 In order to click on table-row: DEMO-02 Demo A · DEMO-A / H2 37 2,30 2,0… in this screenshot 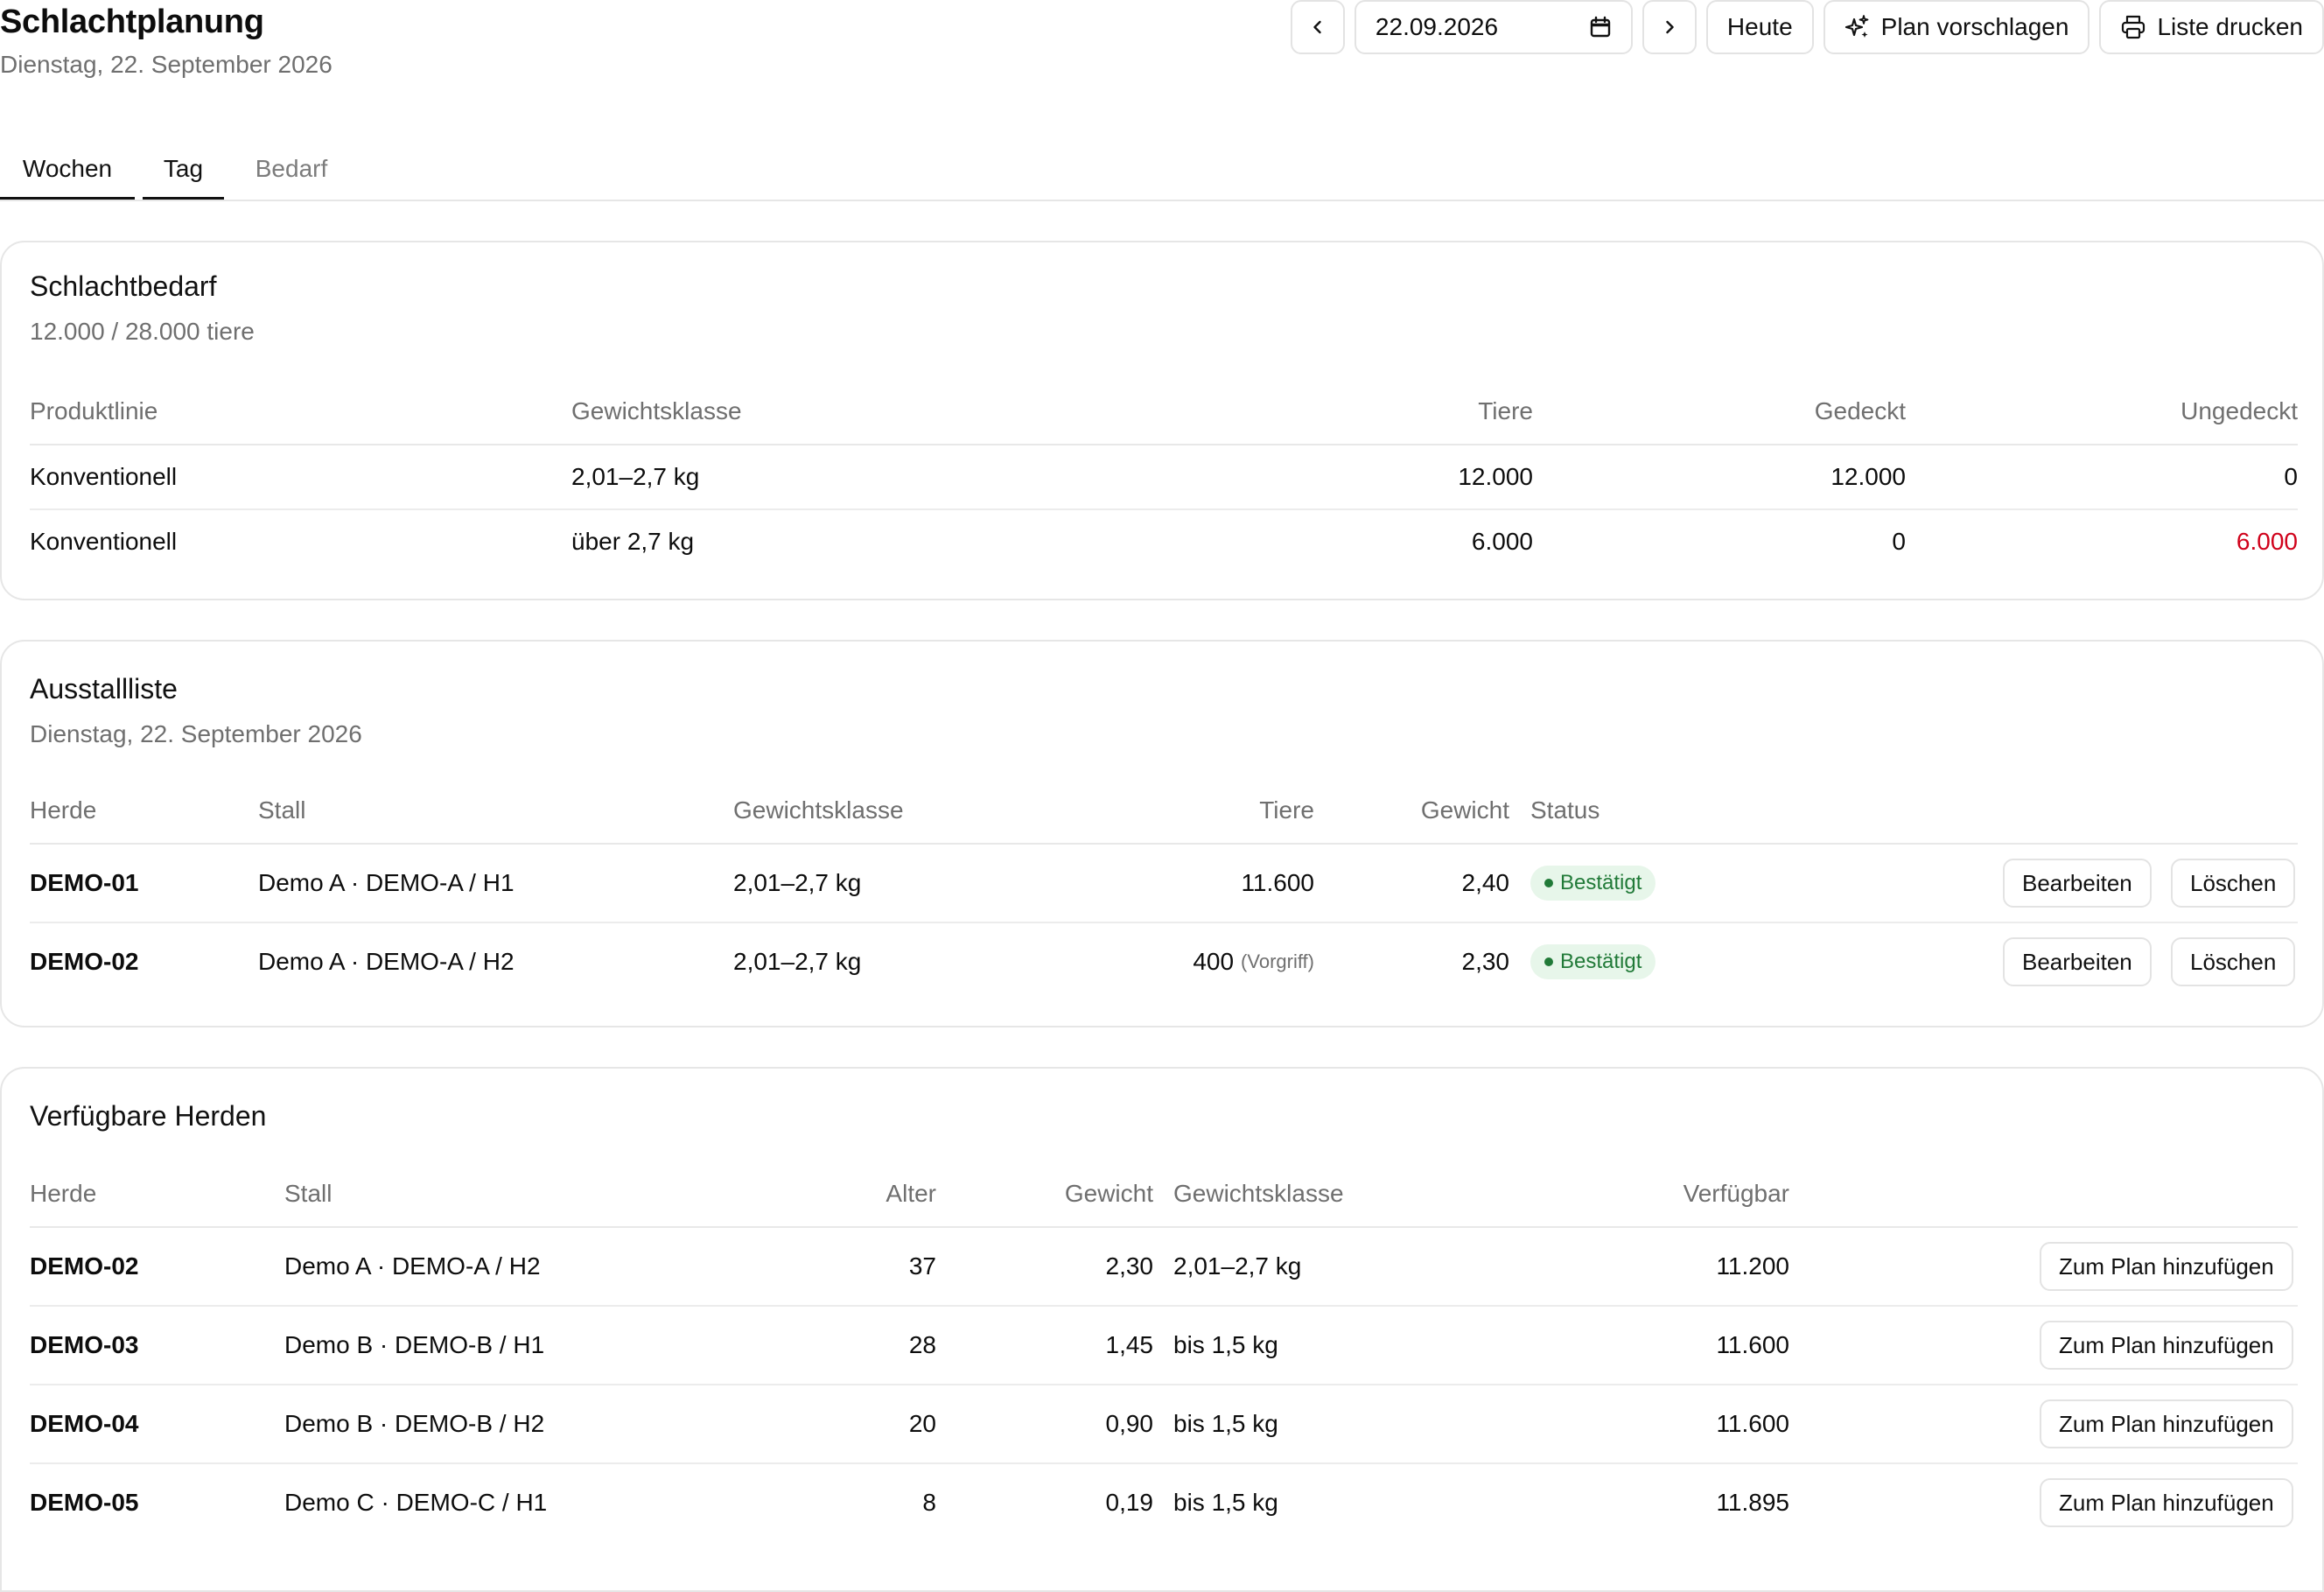, I will do `click(1164, 1267)`.